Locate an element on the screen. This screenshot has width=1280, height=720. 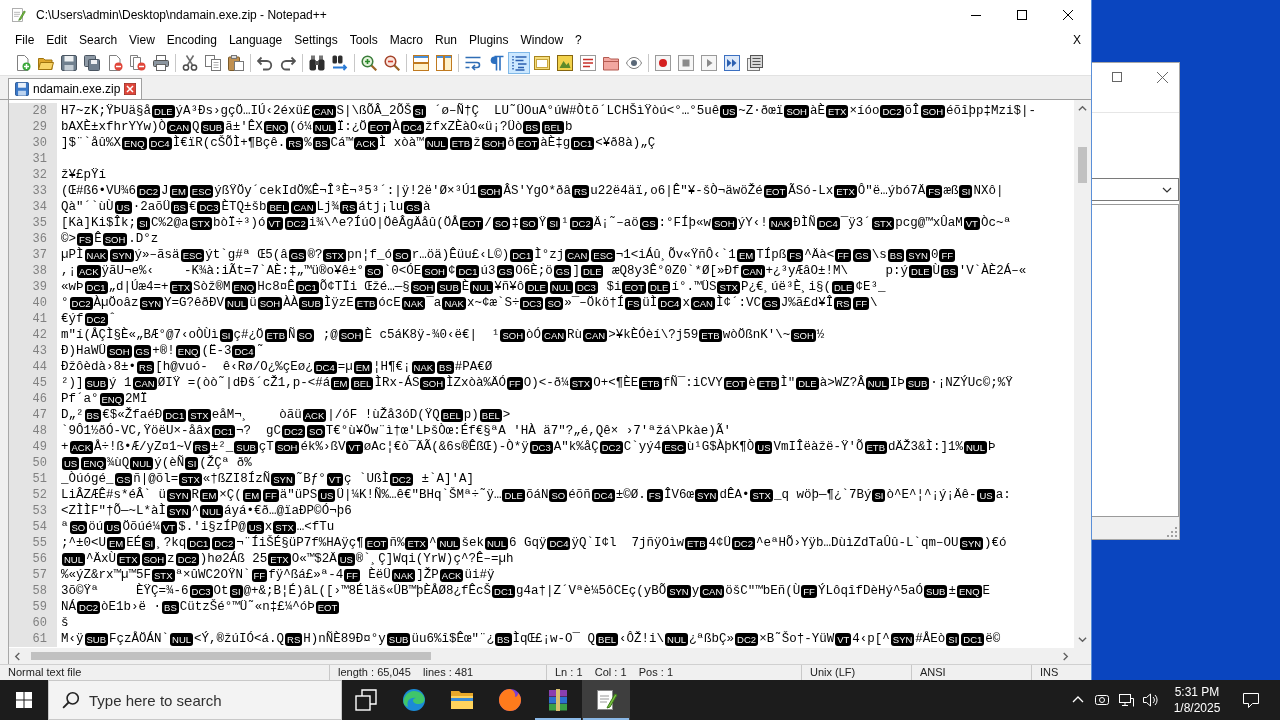
notepad-button is located at coordinates (606, 700).